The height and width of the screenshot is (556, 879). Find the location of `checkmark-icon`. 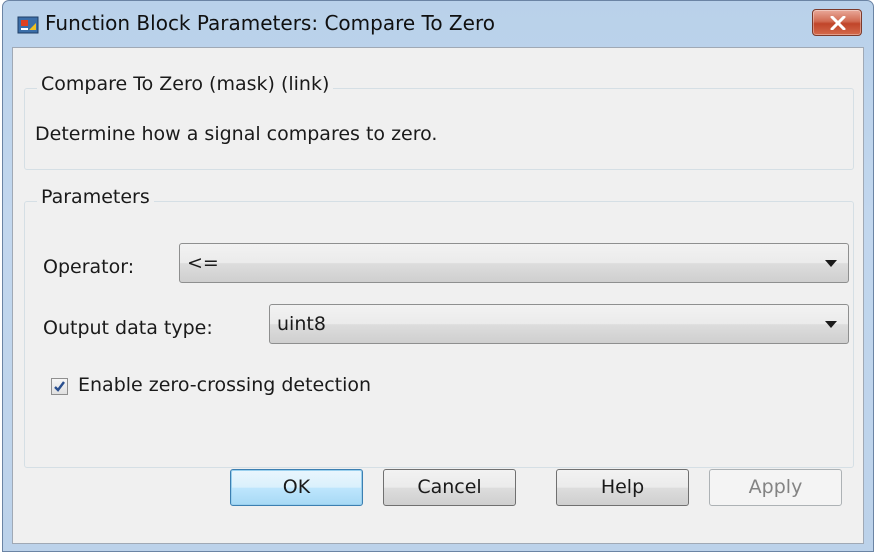

checkmark-icon is located at coordinates (59, 386).